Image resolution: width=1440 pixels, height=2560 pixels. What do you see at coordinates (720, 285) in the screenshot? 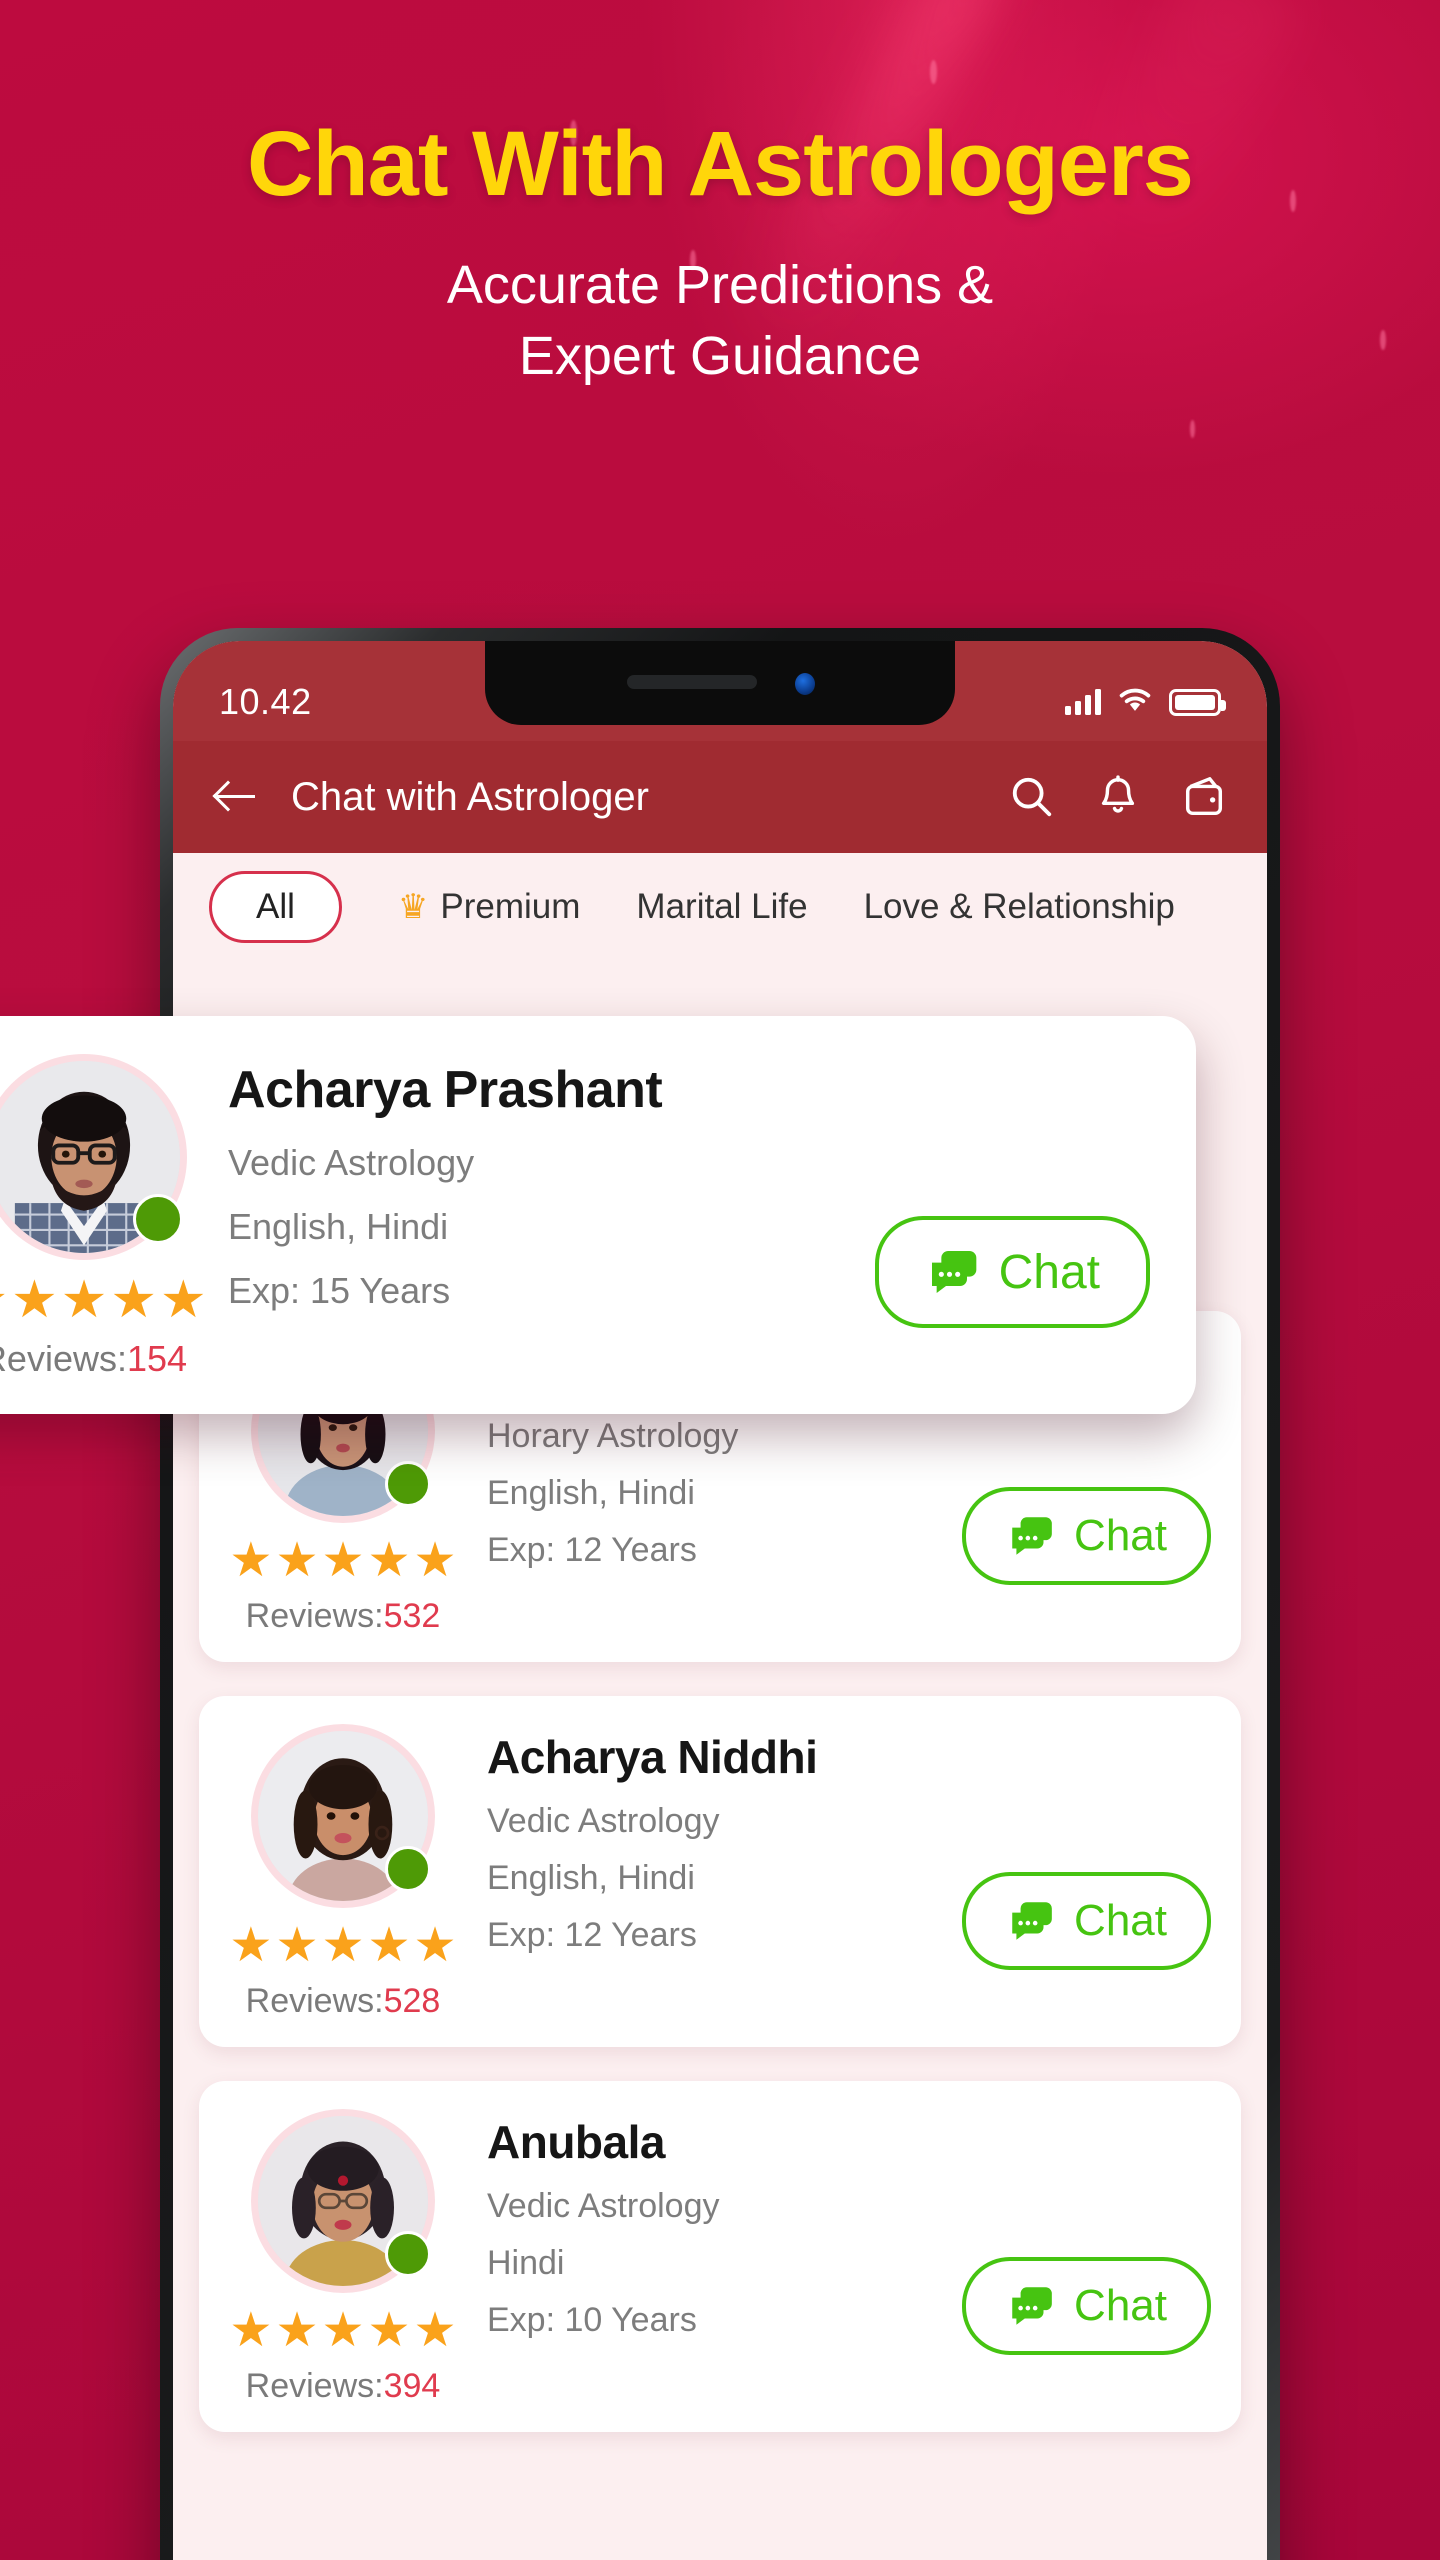
I see `promo-subtitle-line-1: Accurate Predictions &` at bounding box center [720, 285].